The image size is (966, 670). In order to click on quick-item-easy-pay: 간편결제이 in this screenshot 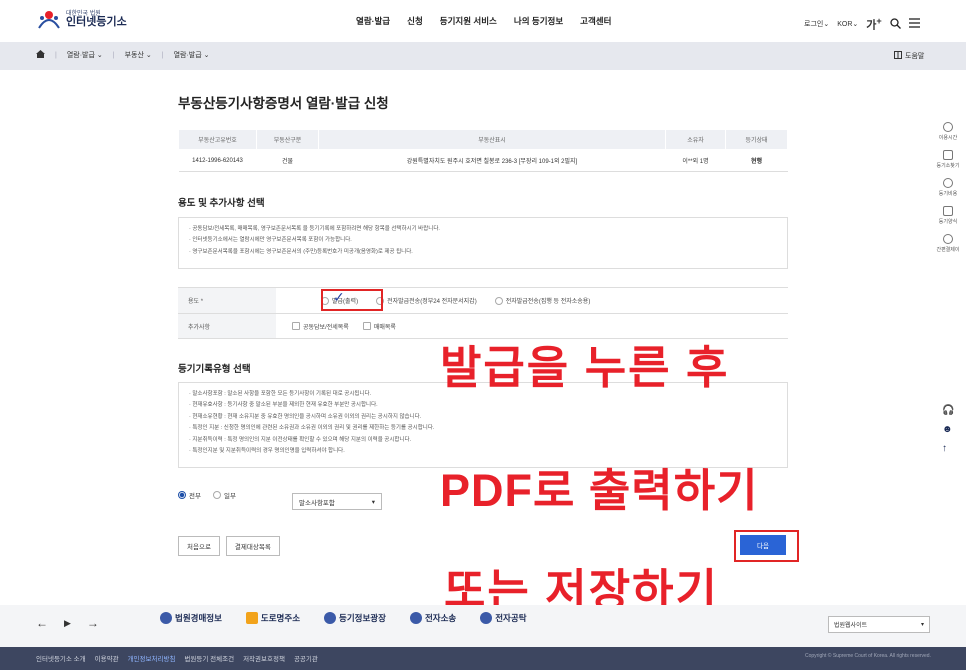, I will do `click(948, 243)`.